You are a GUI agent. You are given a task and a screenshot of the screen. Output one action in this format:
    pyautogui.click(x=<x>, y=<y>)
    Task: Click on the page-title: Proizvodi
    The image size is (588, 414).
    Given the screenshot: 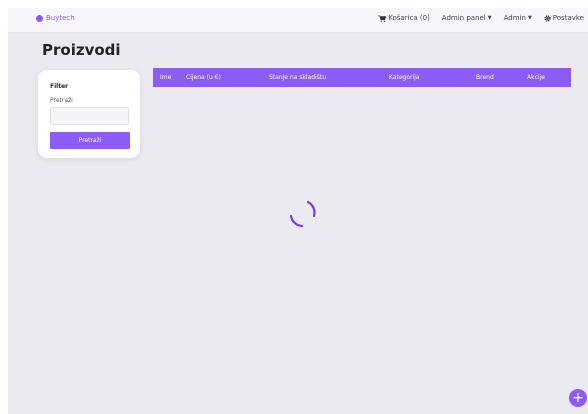 What is the action you would take?
    pyautogui.click(x=81, y=50)
    